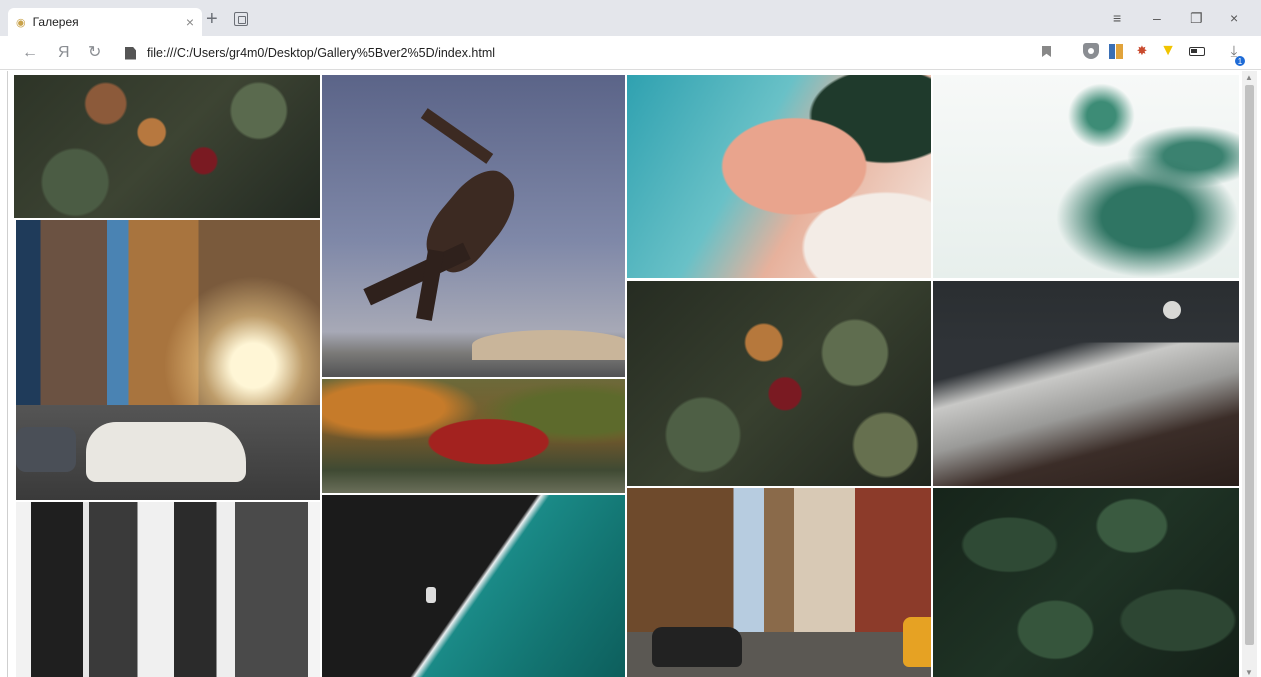  What do you see at coordinates (1116, 51) in the screenshot?
I see `books-icon` at bounding box center [1116, 51].